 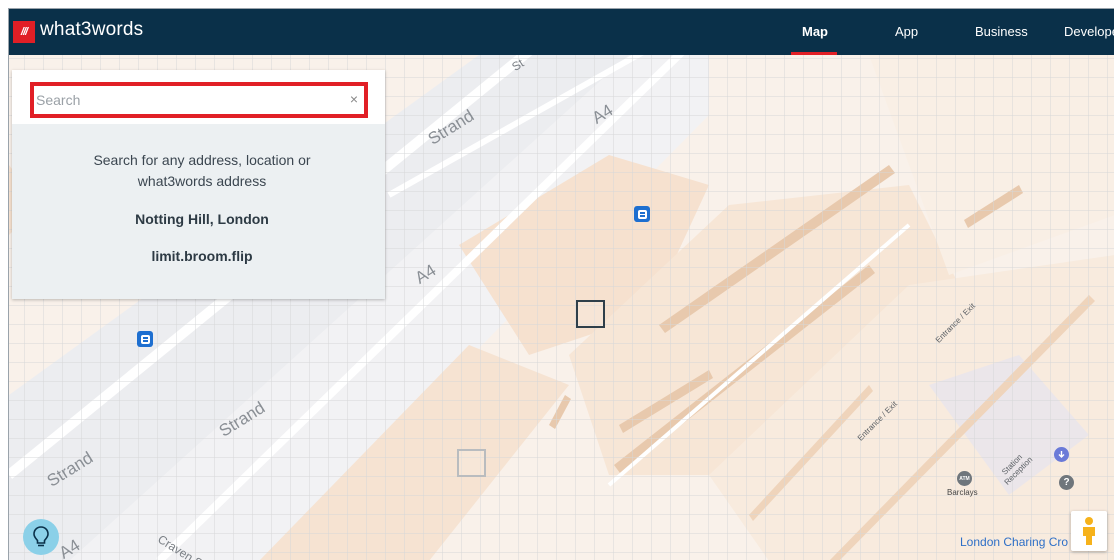 What do you see at coordinates (202, 219) in the screenshot?
I see `search-example-address: Notting Hill, London` at bounding box center [202, 219].